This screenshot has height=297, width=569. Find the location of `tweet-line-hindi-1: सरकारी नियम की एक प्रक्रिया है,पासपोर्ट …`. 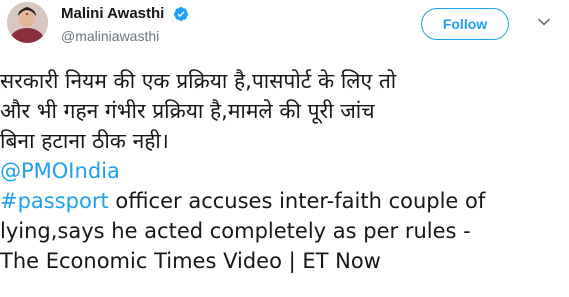

tweet-line-hindi-1: सरकारी नियम की एक प्रक्रिया है,पासपोर्ट … is located at coordinates (198, 81).